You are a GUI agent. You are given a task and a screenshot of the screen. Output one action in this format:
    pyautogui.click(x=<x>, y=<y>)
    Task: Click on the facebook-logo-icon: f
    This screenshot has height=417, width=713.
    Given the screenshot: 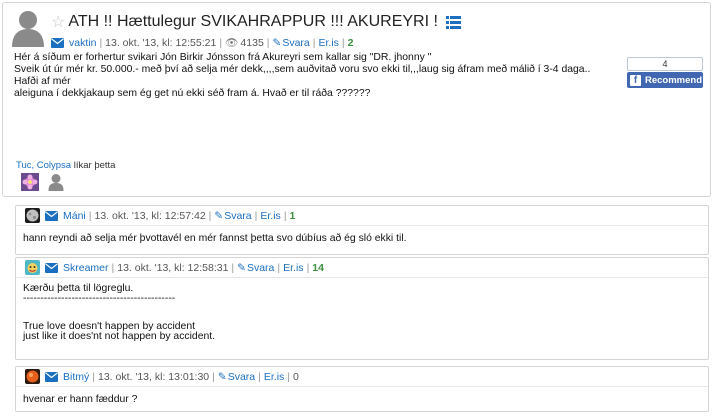 What is the action you would take?
    pyautogui.click(x=635, y=80)
    